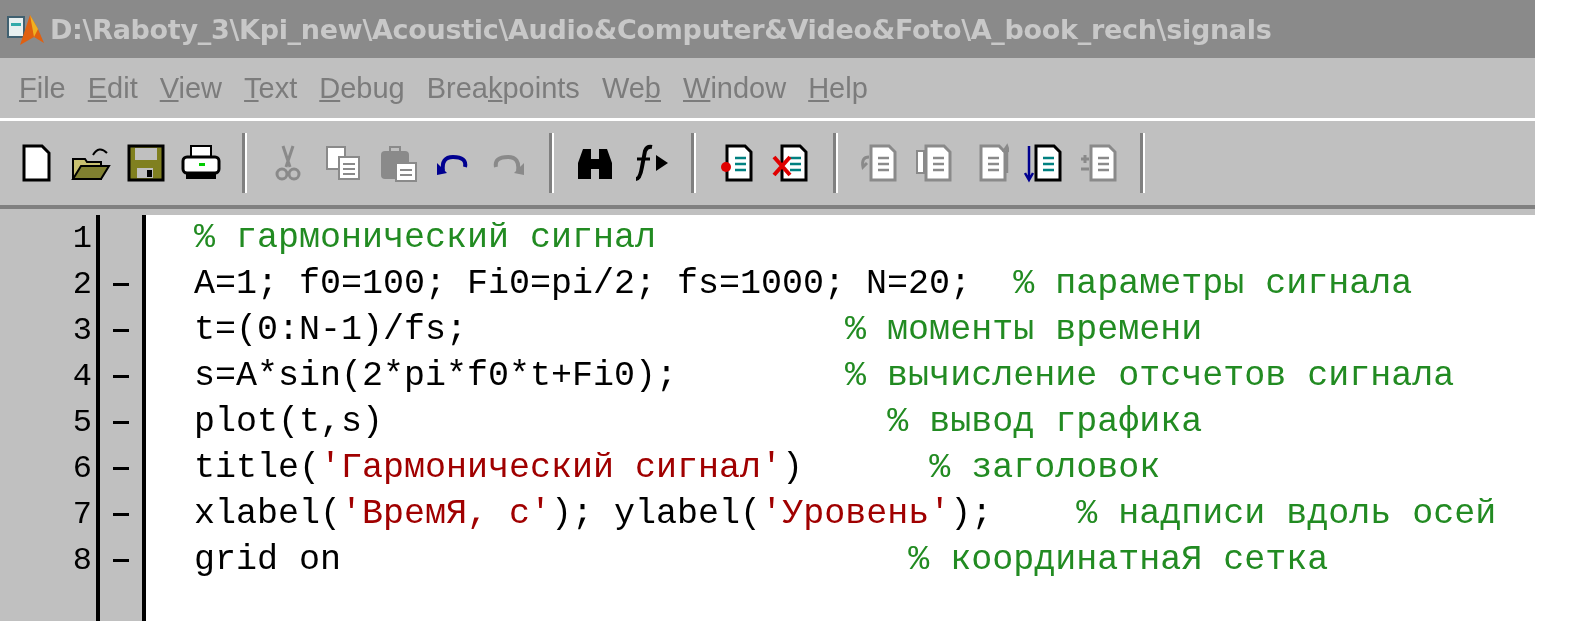 The width and height of the screenshot is (1581, 621). What do you see at coordinates (82, 468) in the screenshot?
I see `line-number: 6` at bounding box center [82, 468].